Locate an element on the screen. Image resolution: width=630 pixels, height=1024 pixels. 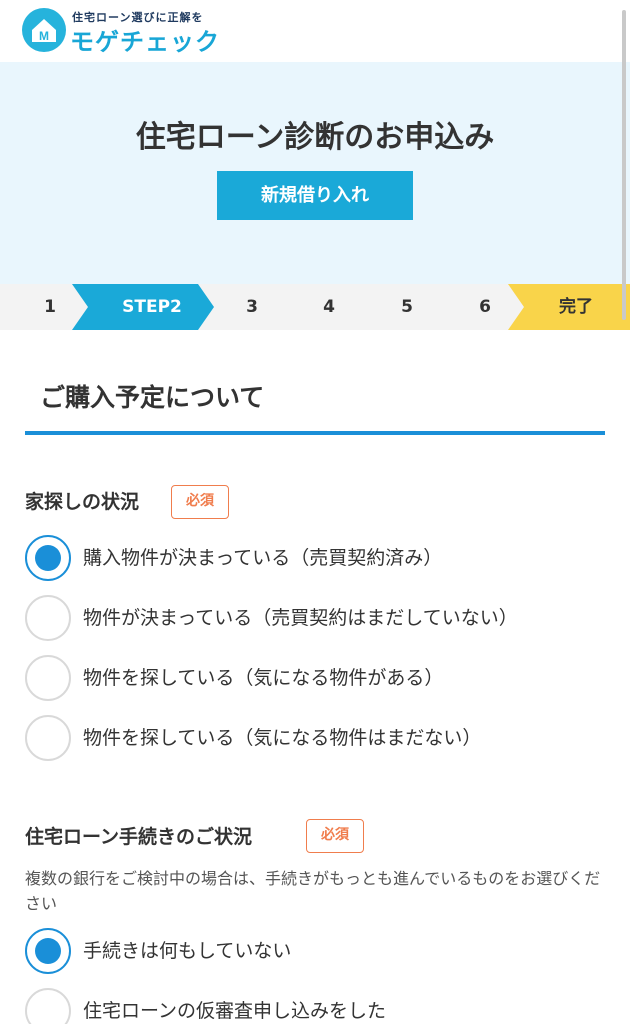
brand-name: モゲチェック is located at coordinates (145, 39).